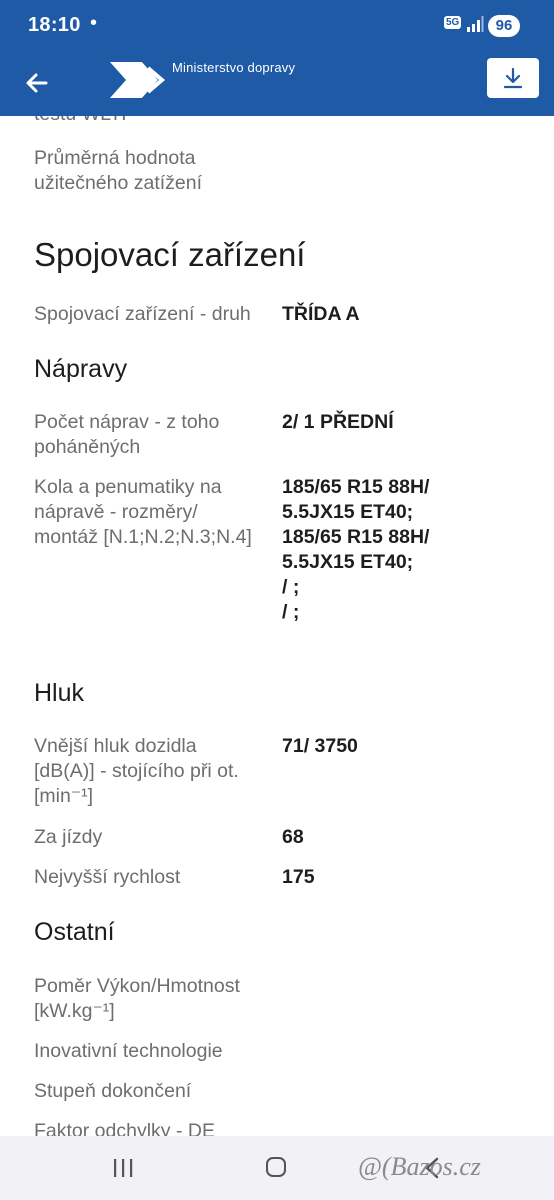 The height and width of the screenshot is (1200, 554). Describe the element at coordinates (123, 1168) in the screenshot. I see `recent-apps-icon` at that location.